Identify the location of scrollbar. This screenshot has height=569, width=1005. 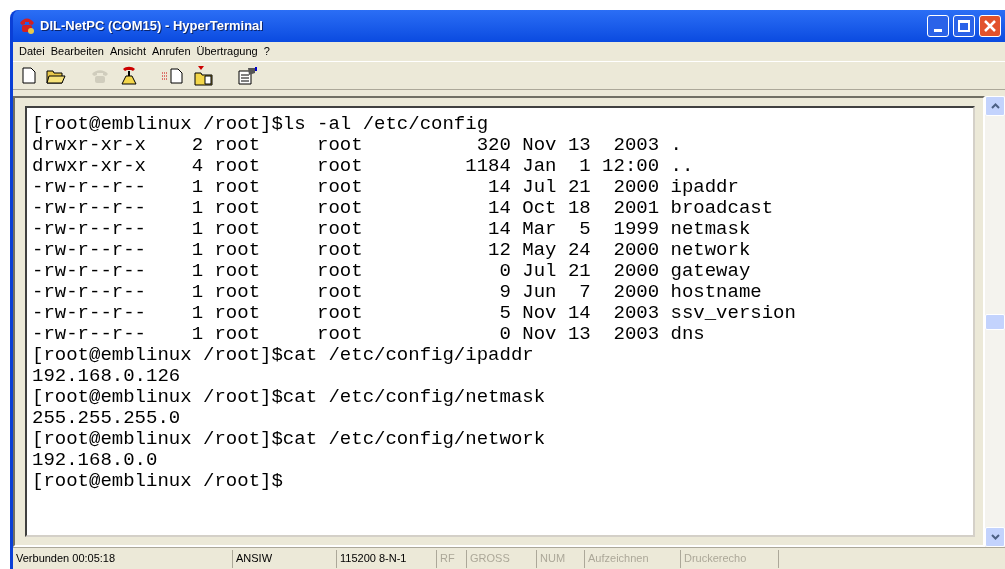
(995, 321).